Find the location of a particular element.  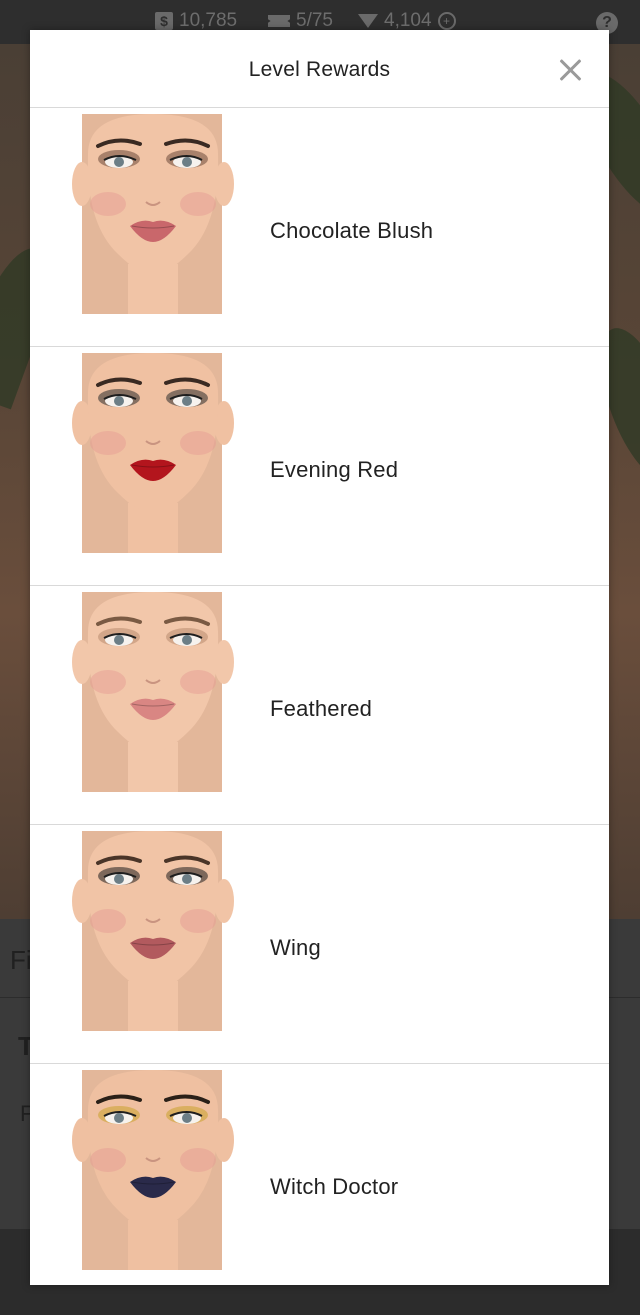

diamonds-value: 4,104 is located at coordinates (408, 20).